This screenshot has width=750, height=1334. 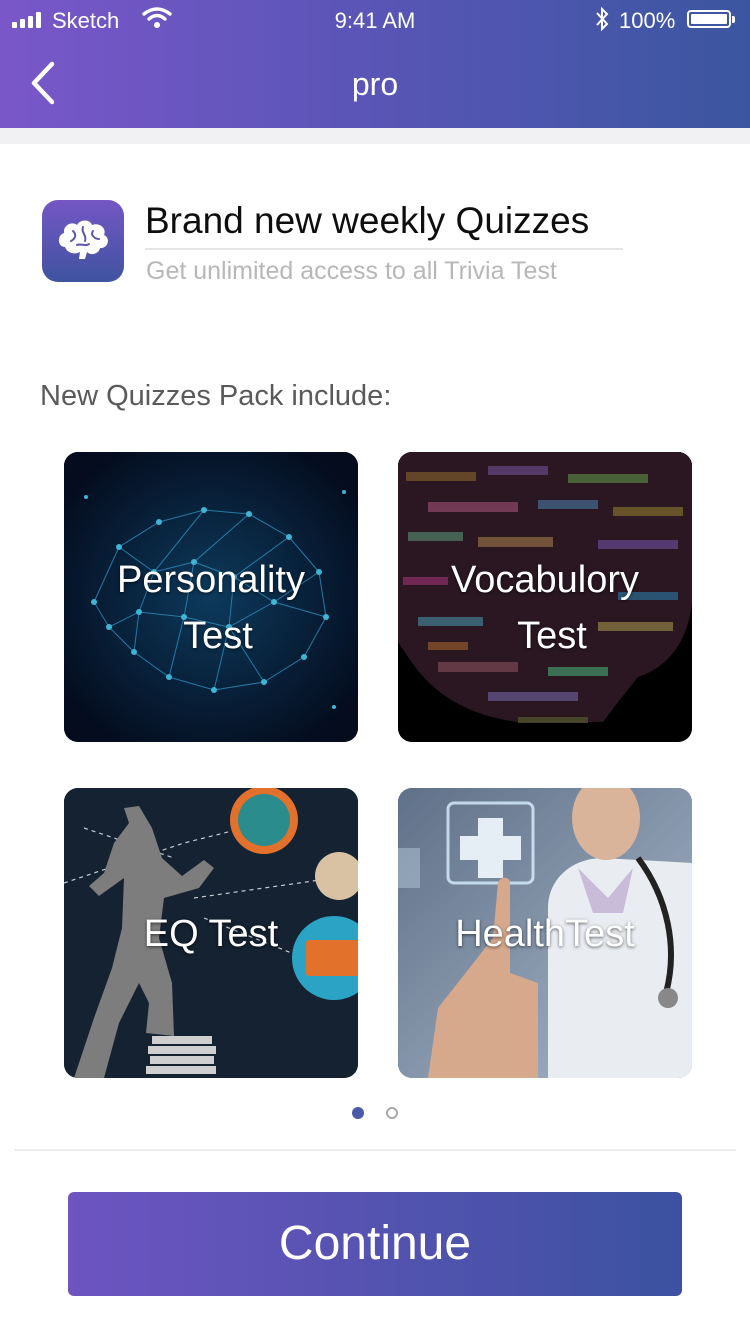 I want to click on card-label: HealthTest, so click(x=545, y=934).